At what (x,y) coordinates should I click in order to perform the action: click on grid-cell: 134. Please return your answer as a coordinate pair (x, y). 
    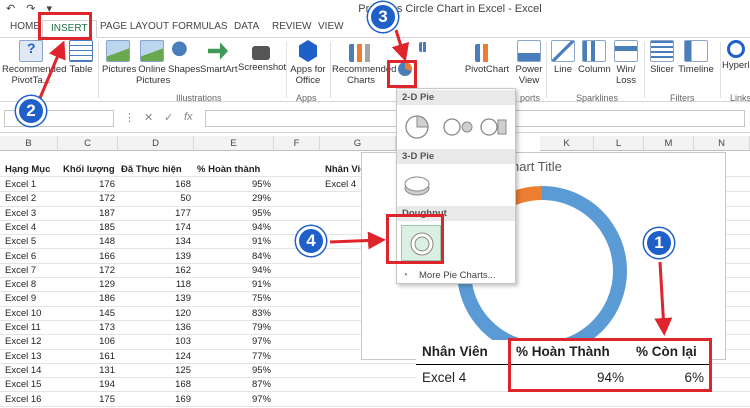
    Looking at the image, I should click on (156, 242).